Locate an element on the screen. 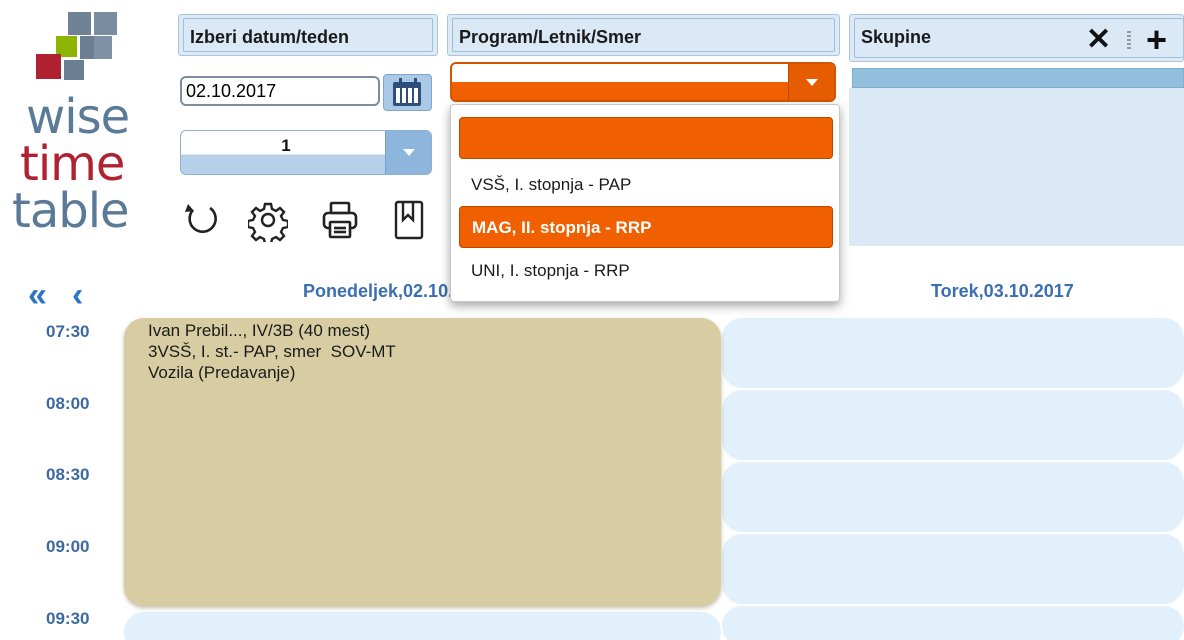  event-line-2: 3VSŠ, I. st.- PAP, smer SOV-MT is located at coordinates (272, 351).